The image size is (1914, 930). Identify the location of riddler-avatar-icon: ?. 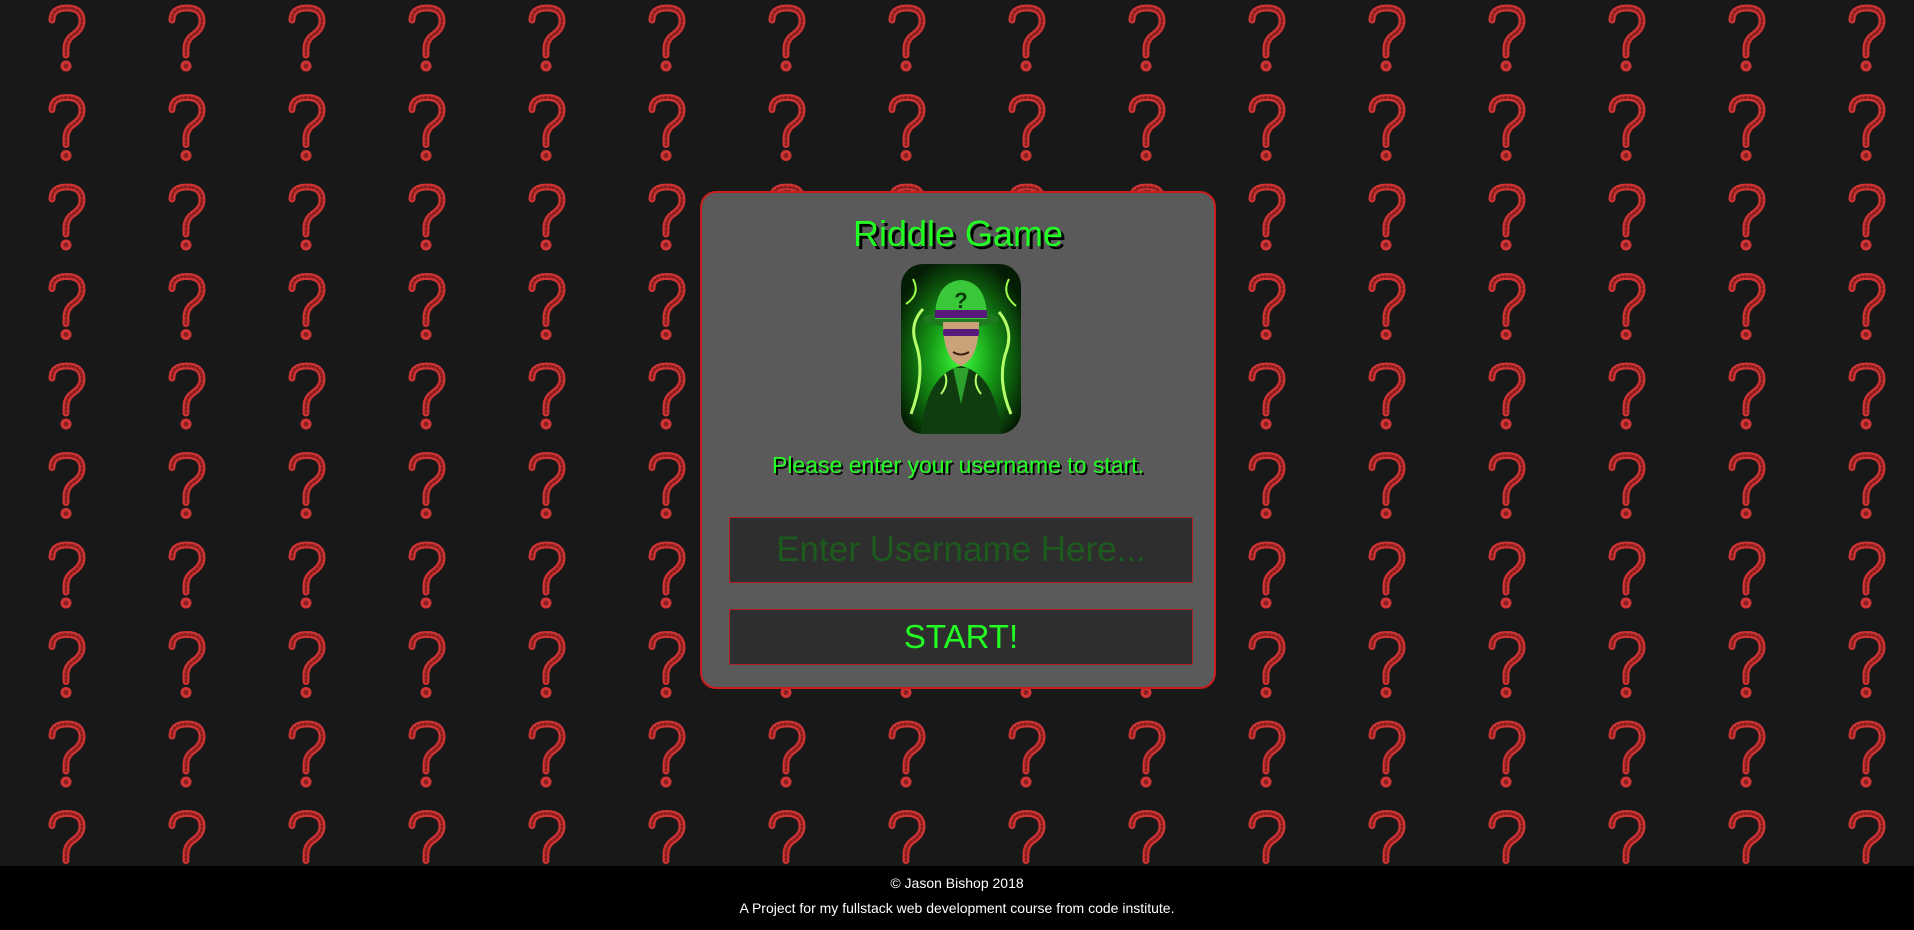
(961, 349).